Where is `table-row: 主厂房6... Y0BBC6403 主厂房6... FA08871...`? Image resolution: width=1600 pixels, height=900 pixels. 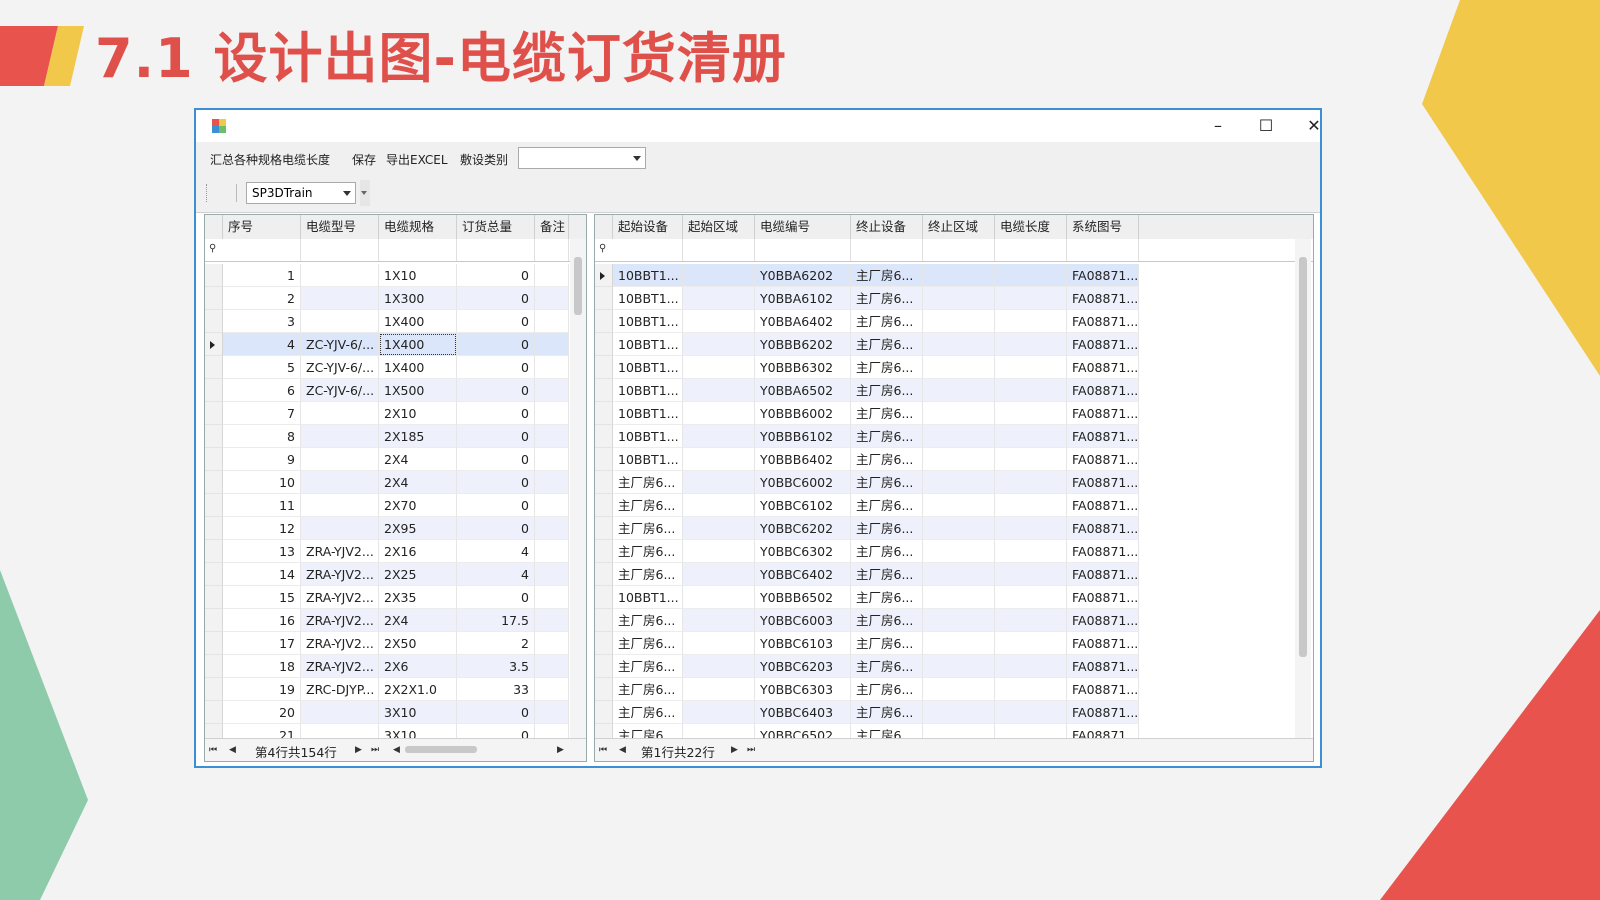 table-row: 主厂房6... Y0BBC6403 主厂房6... FA08871... is located at coordinates (867, 712).